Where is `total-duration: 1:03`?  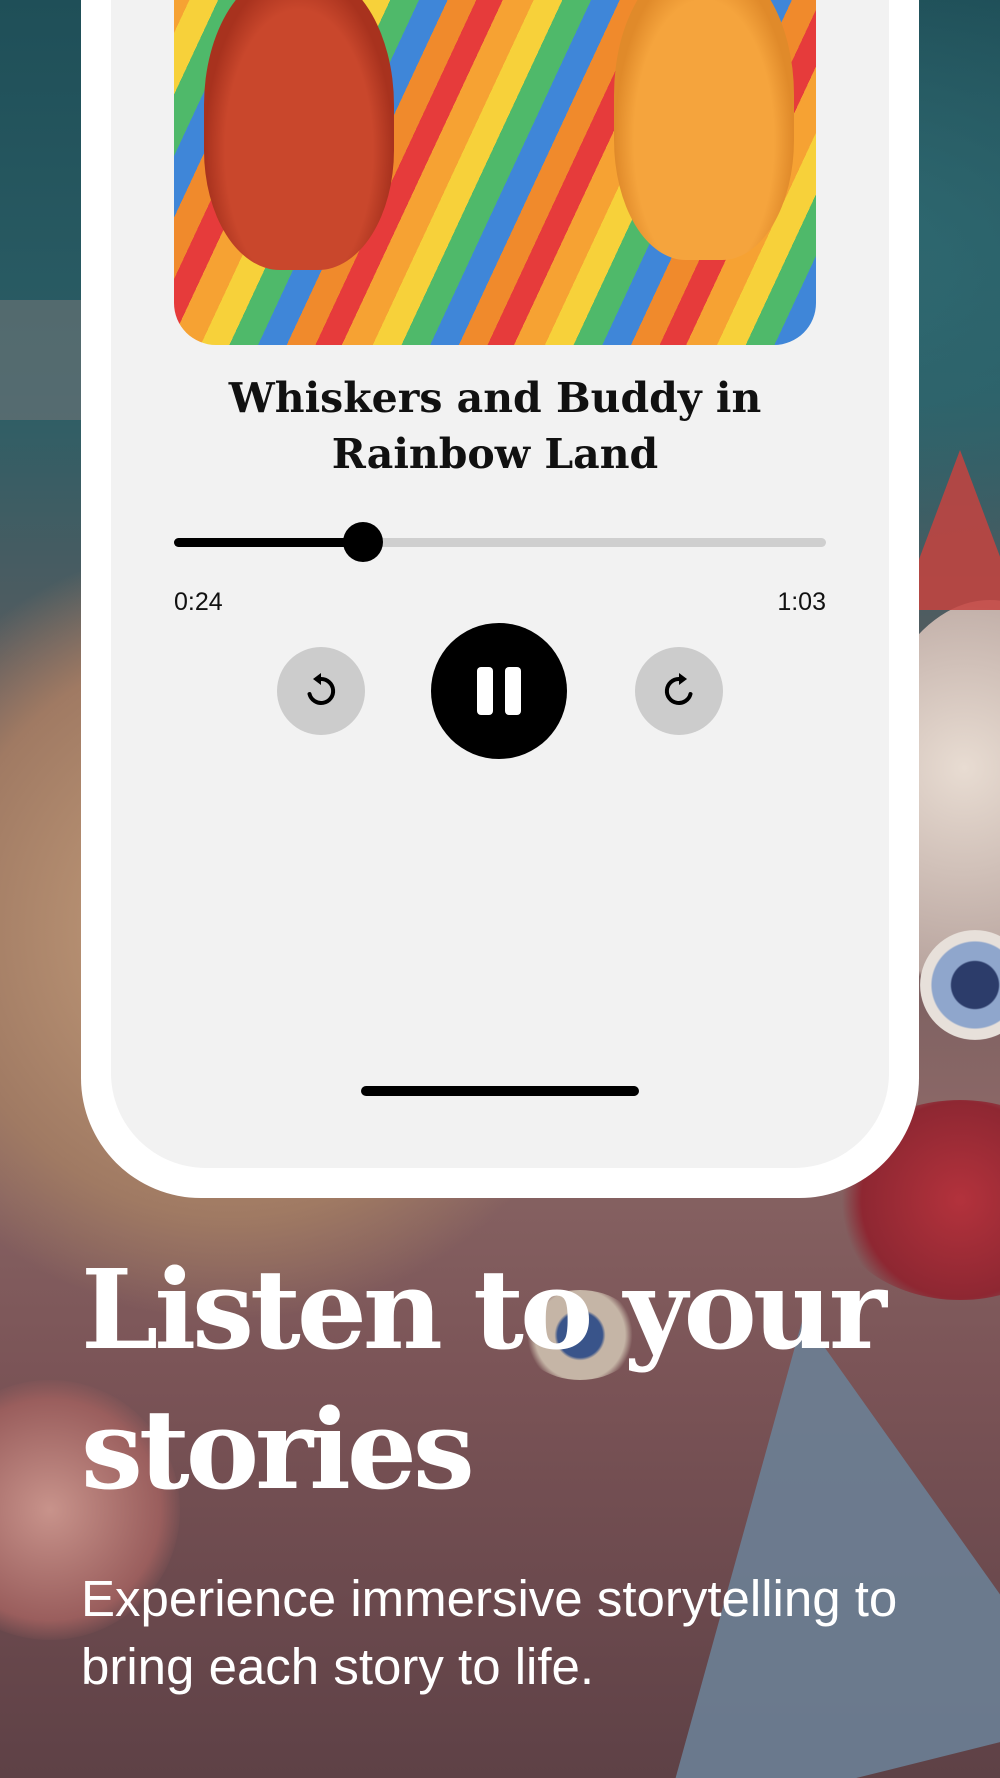
total-duration: 1:03 is located at coordinates (801, 602).